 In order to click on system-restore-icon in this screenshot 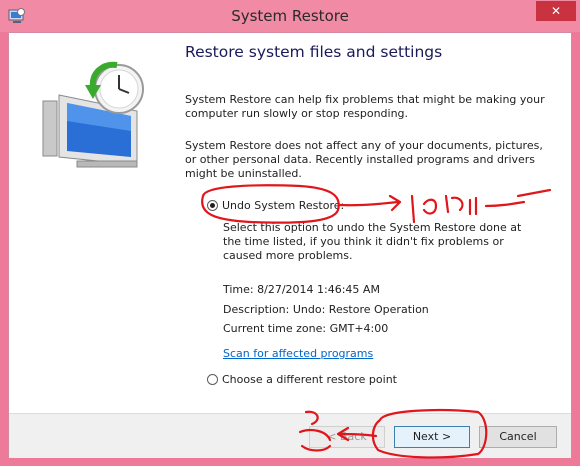, I will do `click(93, 114)`.